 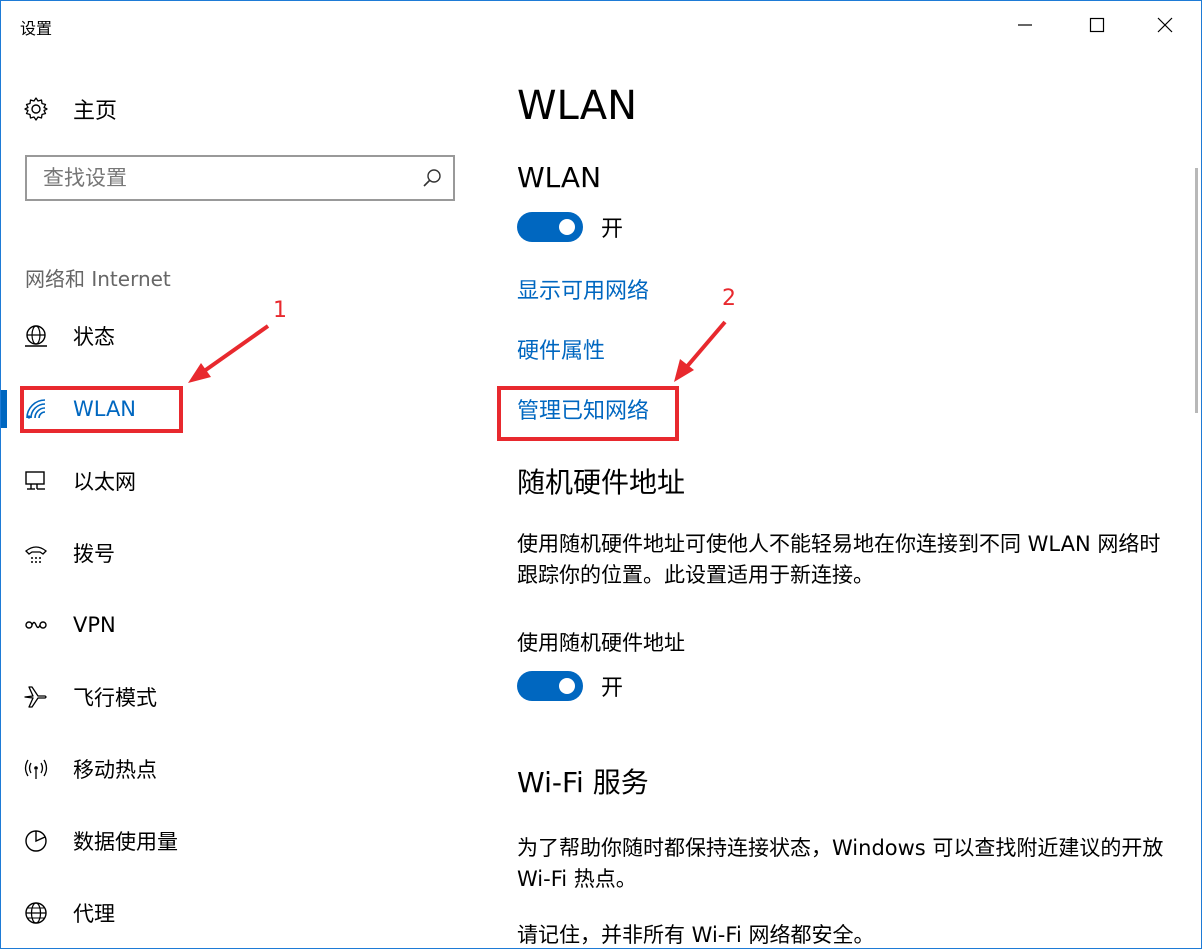 I want to click on sidebar-item-ethernet: 以太网, so click(x=241, y=481).